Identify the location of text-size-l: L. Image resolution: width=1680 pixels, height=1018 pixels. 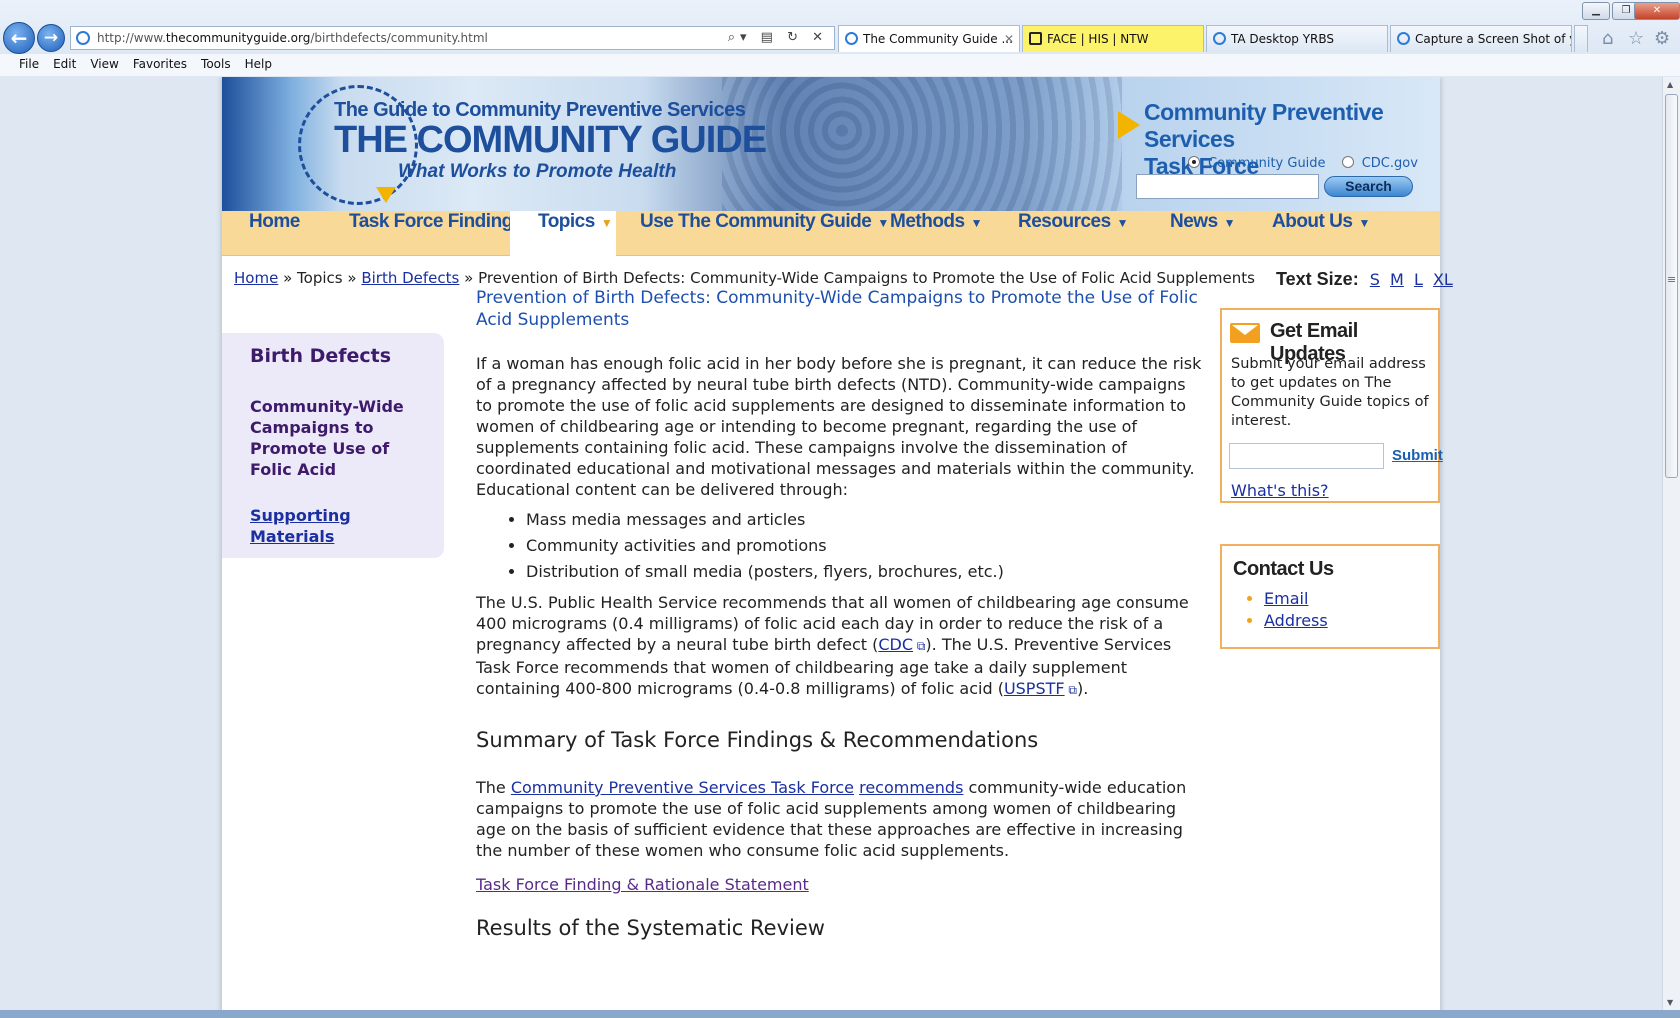
(1418, 279).